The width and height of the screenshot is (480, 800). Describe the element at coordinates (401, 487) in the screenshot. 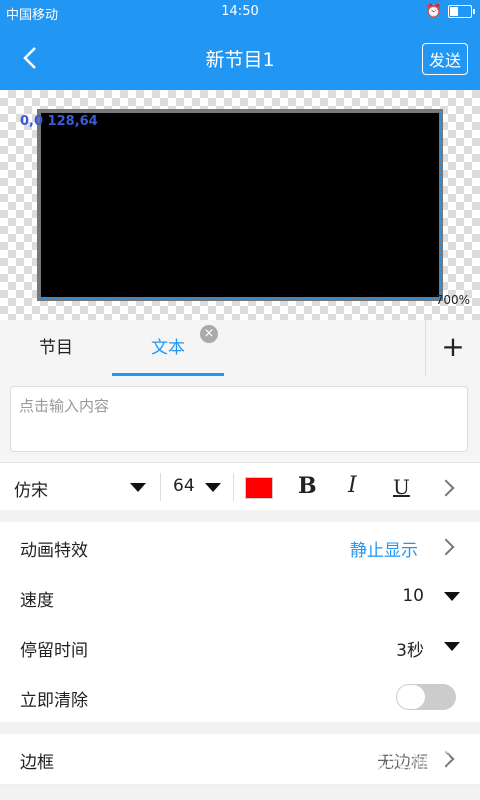

I see `underline-button: U` at that location.